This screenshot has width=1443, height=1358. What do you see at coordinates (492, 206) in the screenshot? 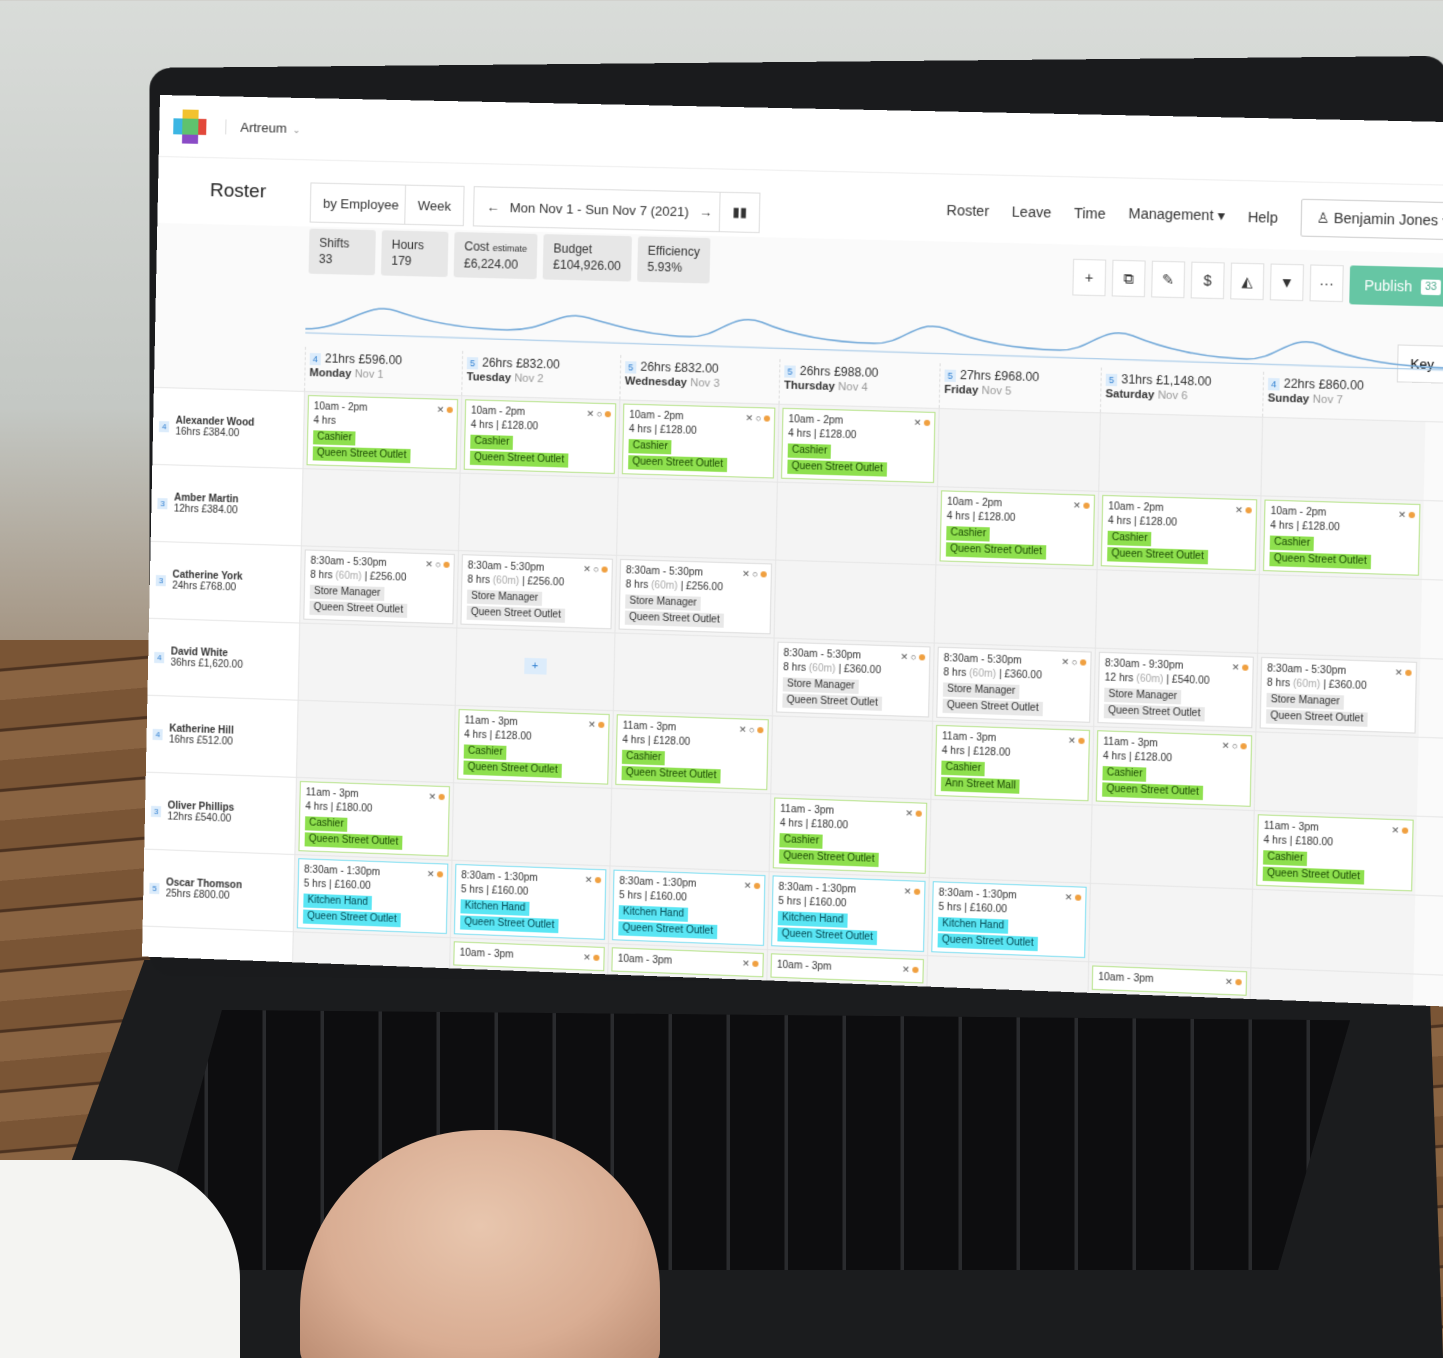
I see `arrow-left-icon: ←` at bounding box center [492, 206].